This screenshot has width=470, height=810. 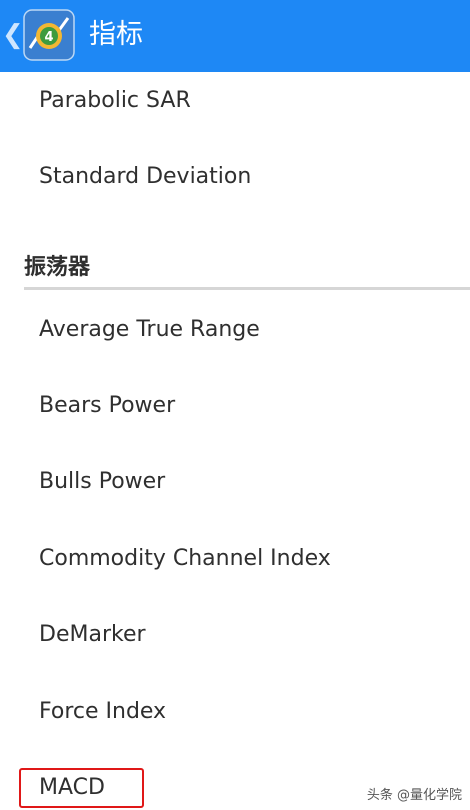 What do you see at coordinates (149, 330) in the screenshot?
I see `list-item: Average True Range` at bounding box center [149, 330].